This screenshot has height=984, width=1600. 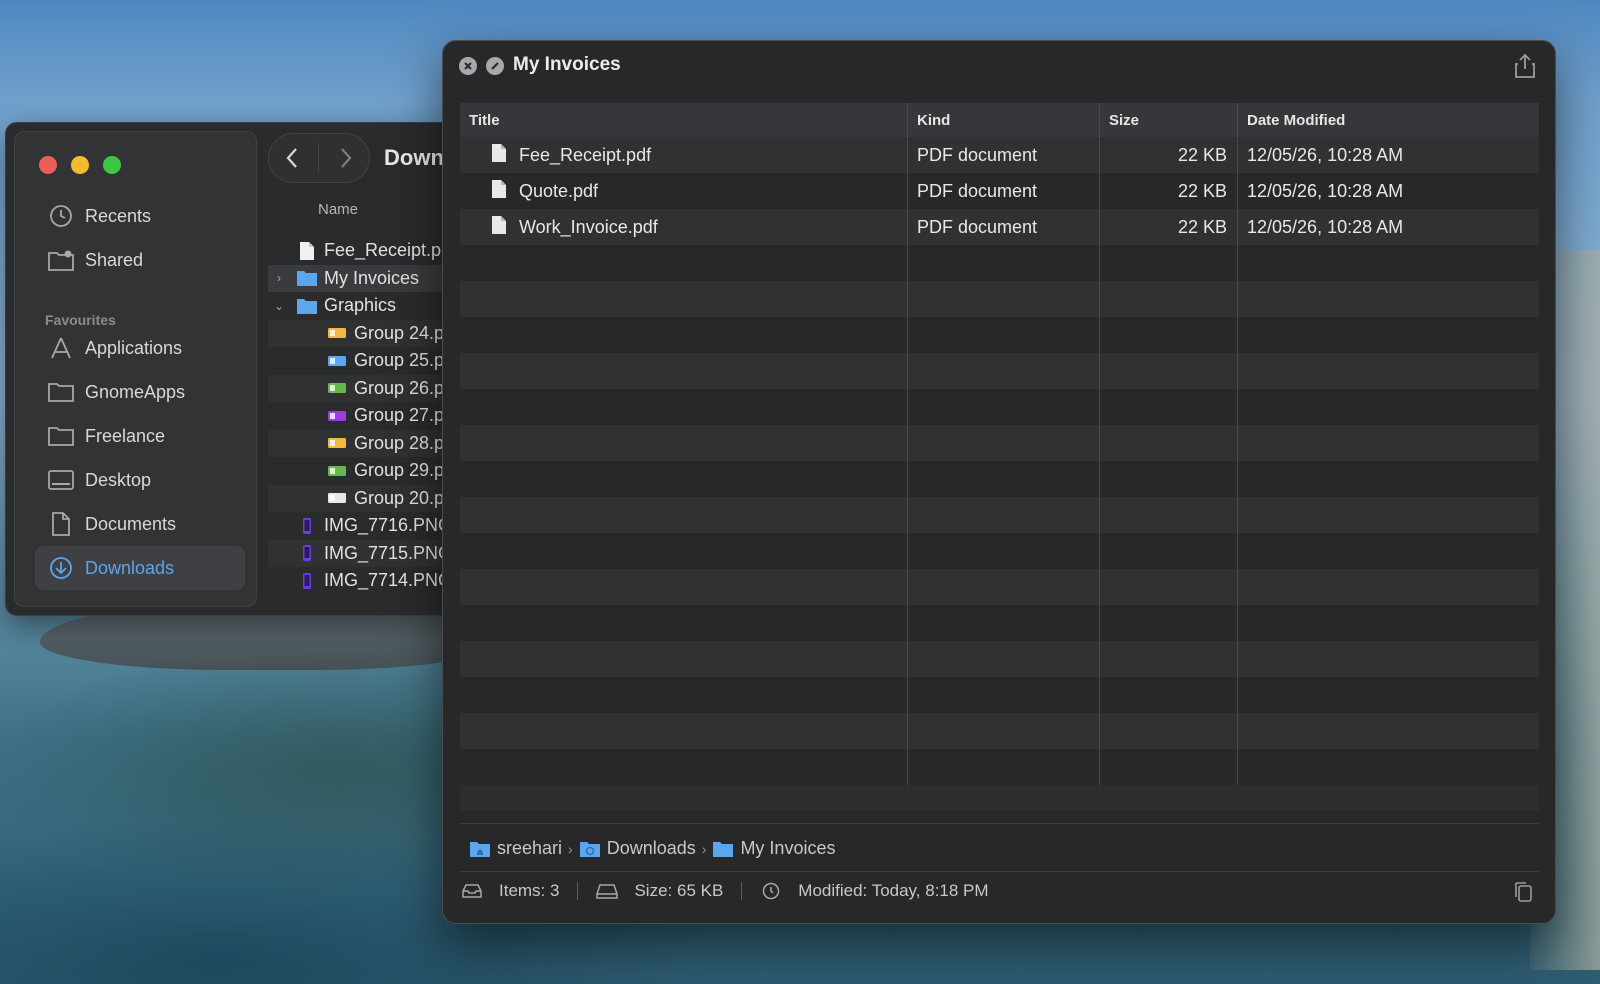 I want to click on sidebar-item-label: Freelance, so click(x=125, y=435).